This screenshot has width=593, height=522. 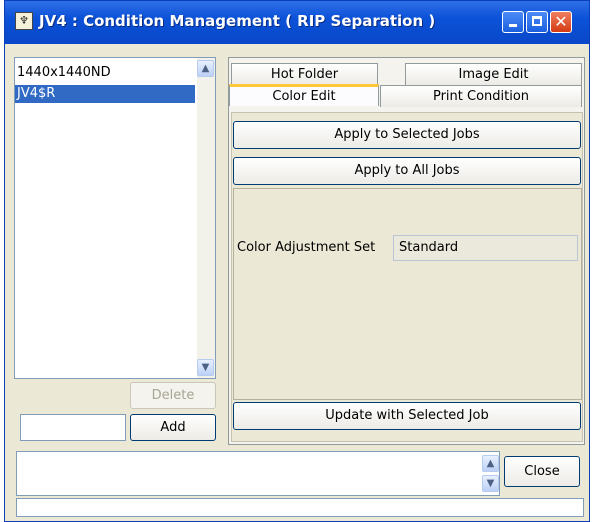 I want to click on scroll-up-button: ▲, so click(x=205, y=68).